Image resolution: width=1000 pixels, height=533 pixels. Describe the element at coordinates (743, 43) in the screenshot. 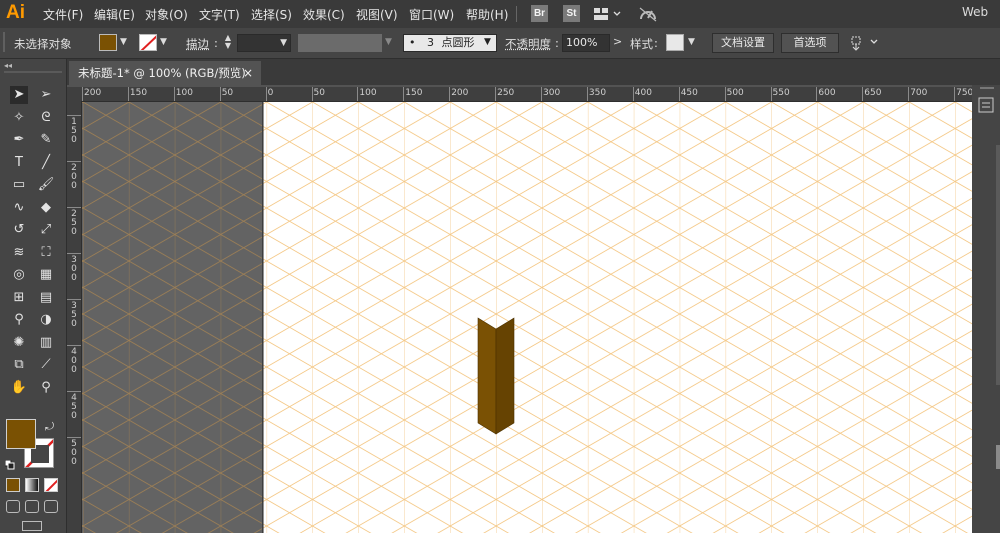

I see `document-setup-button: 文档设置` at that location.